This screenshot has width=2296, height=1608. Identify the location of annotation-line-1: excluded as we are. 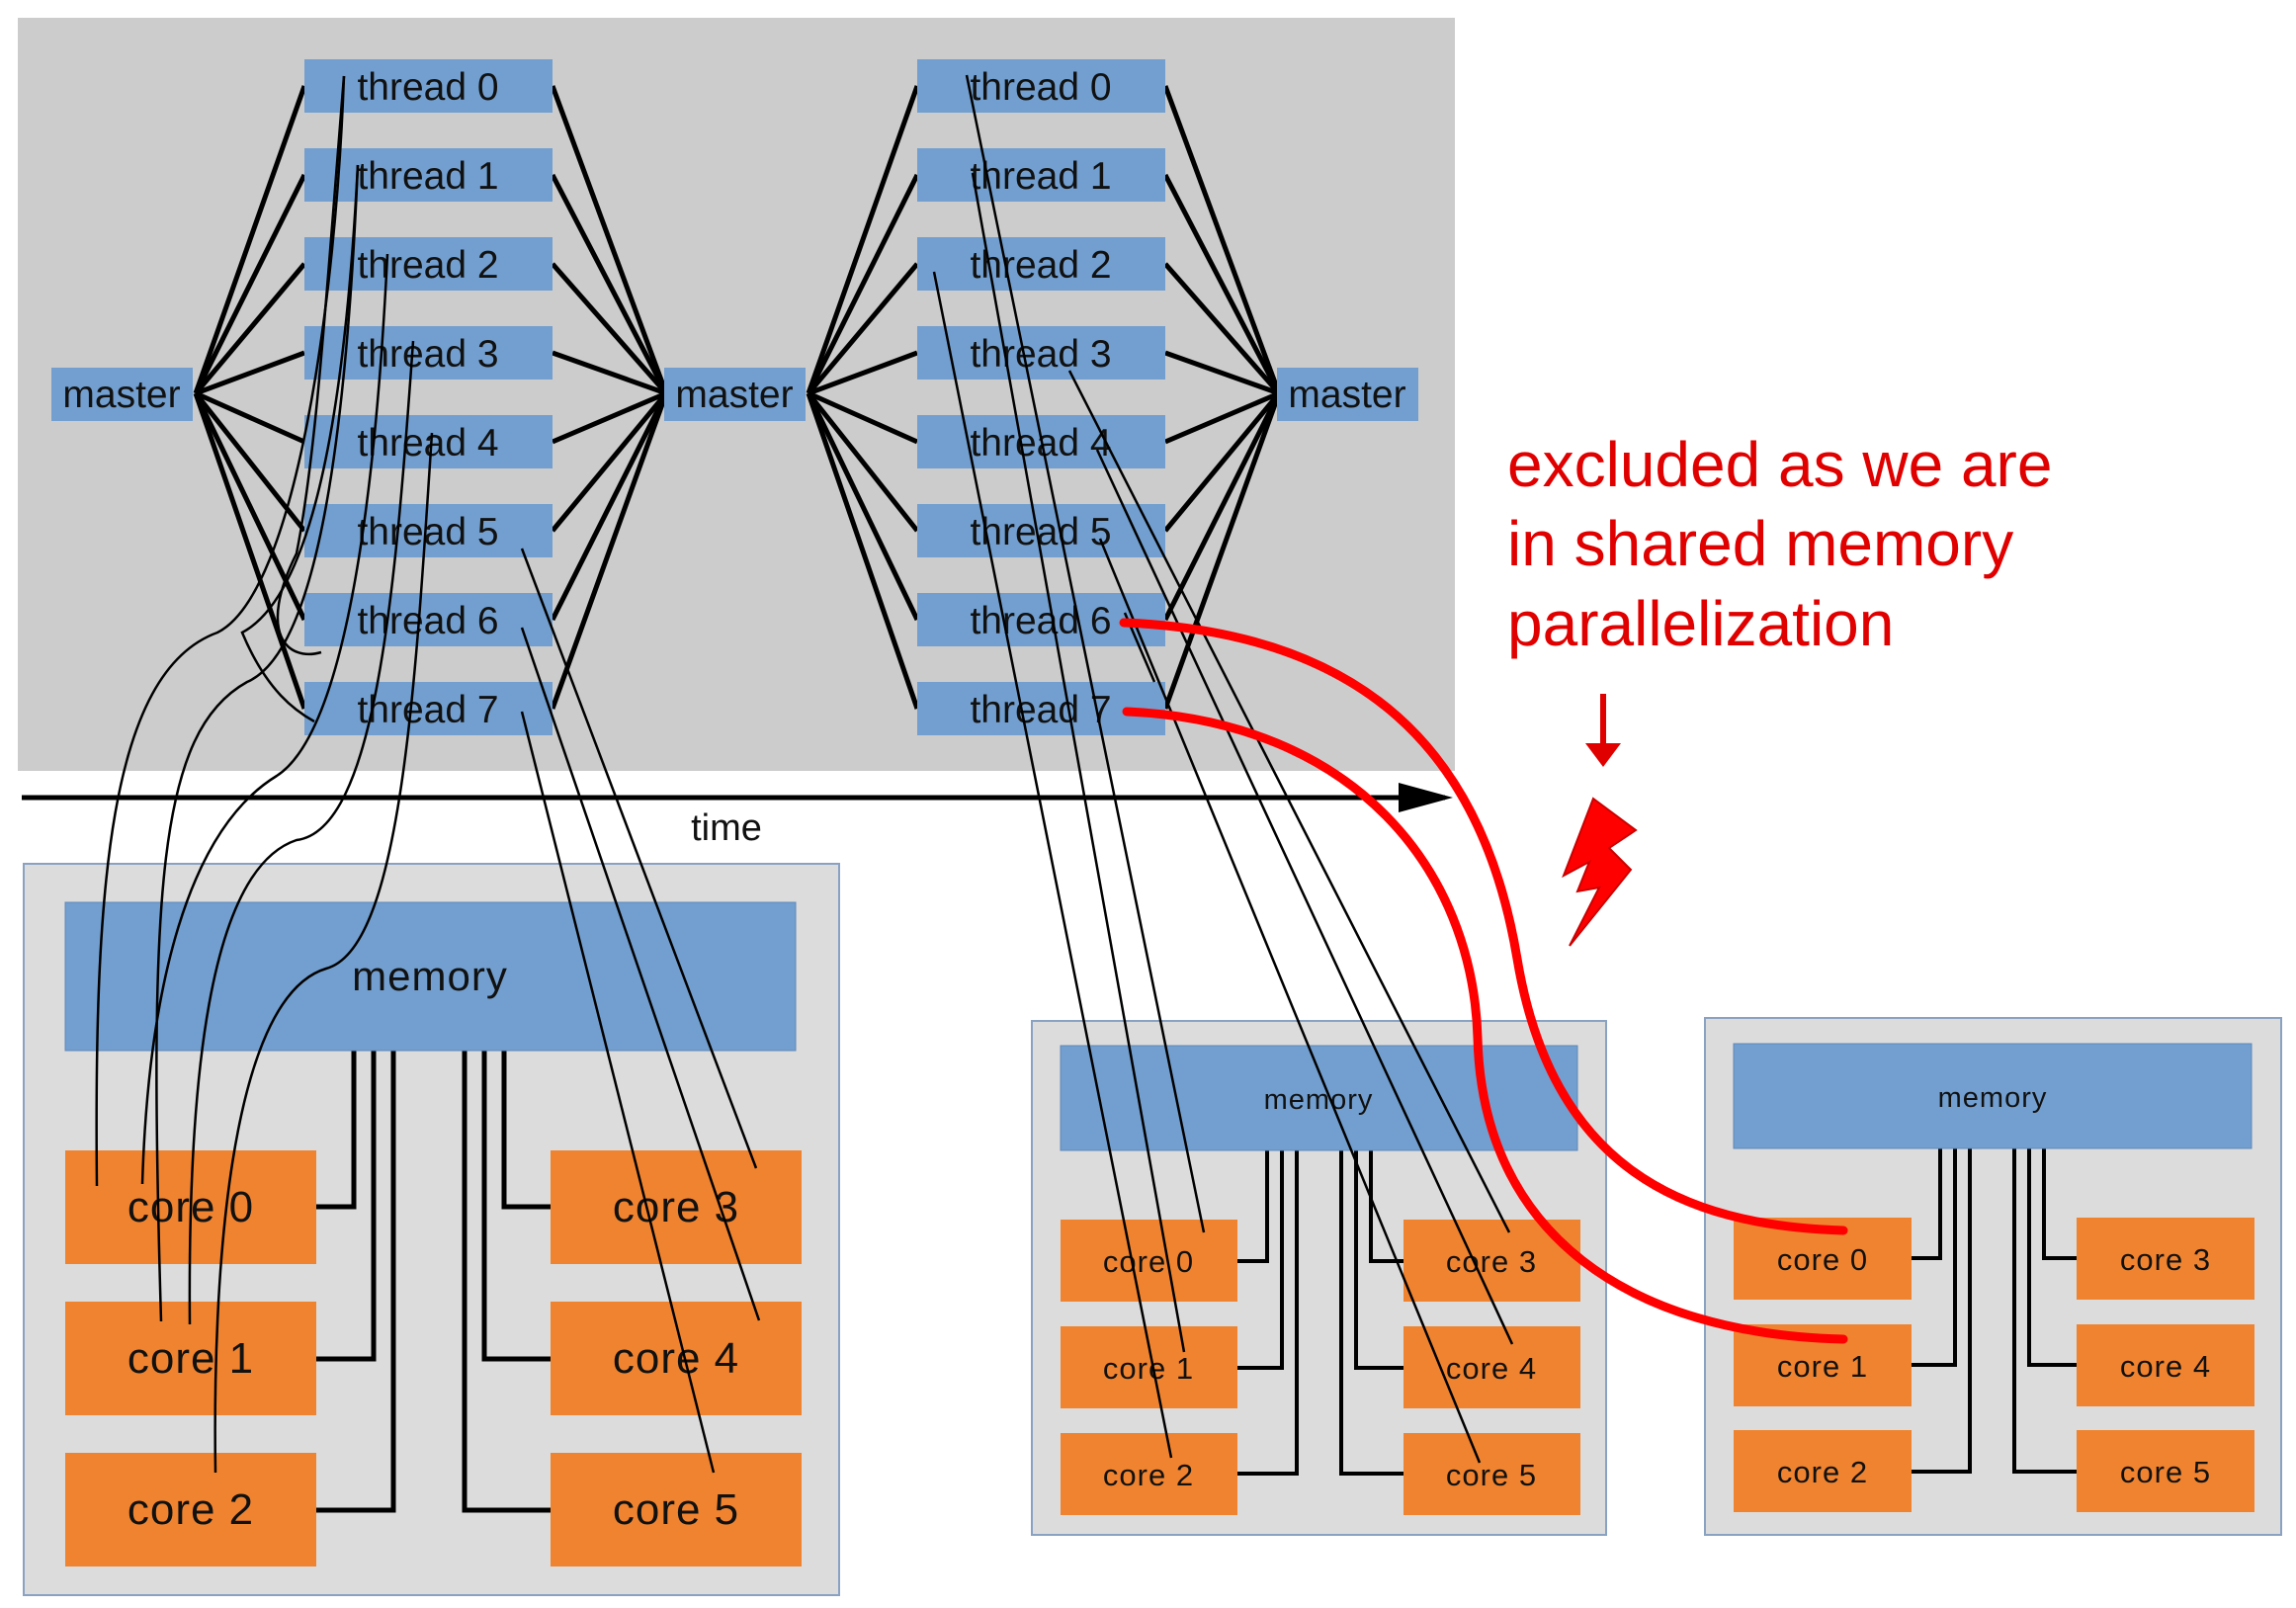
(1779, 464).